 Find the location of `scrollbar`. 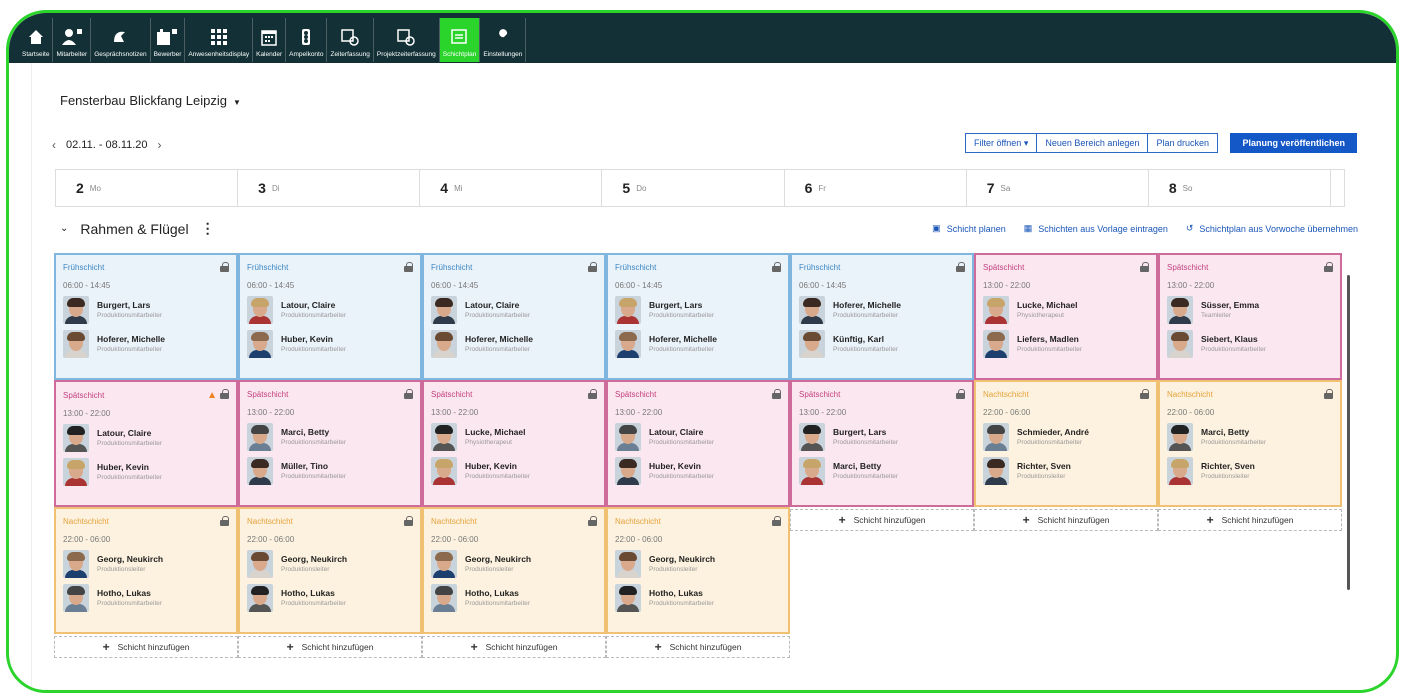

scrollbar is located at coordinates (1348, 432).